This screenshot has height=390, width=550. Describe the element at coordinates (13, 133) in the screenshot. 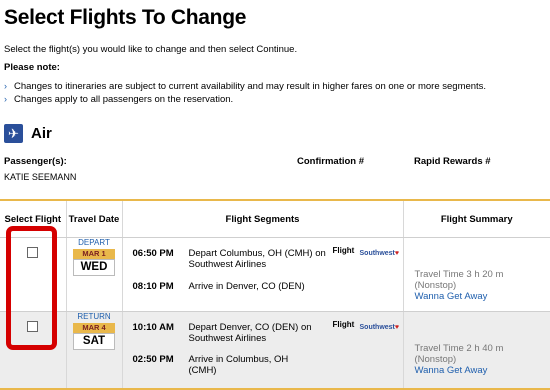

I see `airplane-icon: ✈` at that location.